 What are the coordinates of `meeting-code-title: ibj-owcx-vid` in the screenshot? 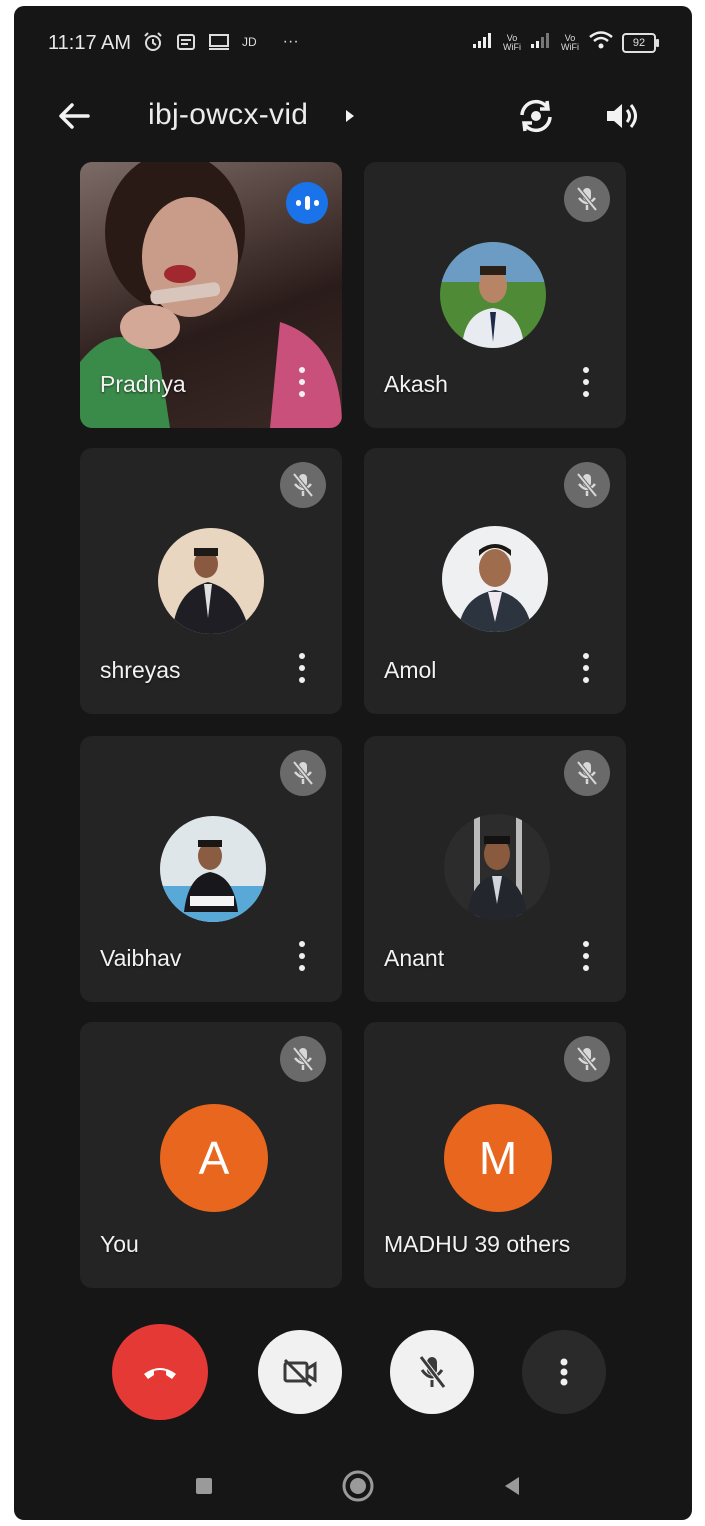 It's located at (228, 115).